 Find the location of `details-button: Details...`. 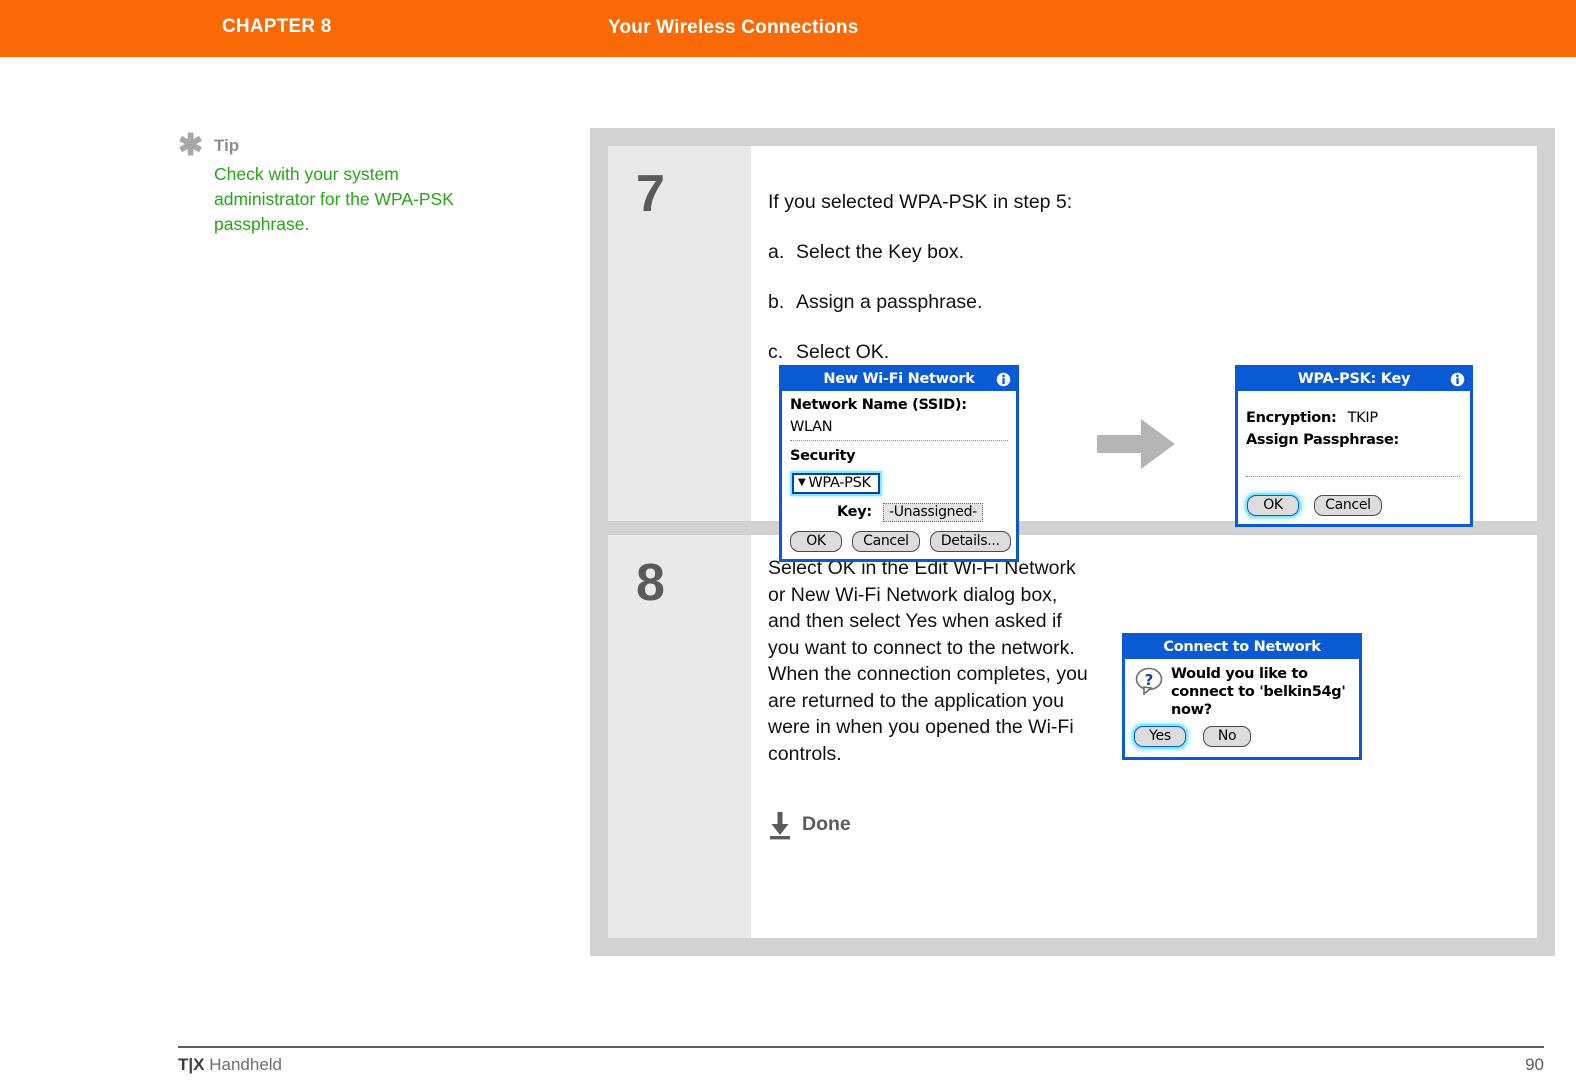

details-button: Details... is located at coordinates (970, 541).